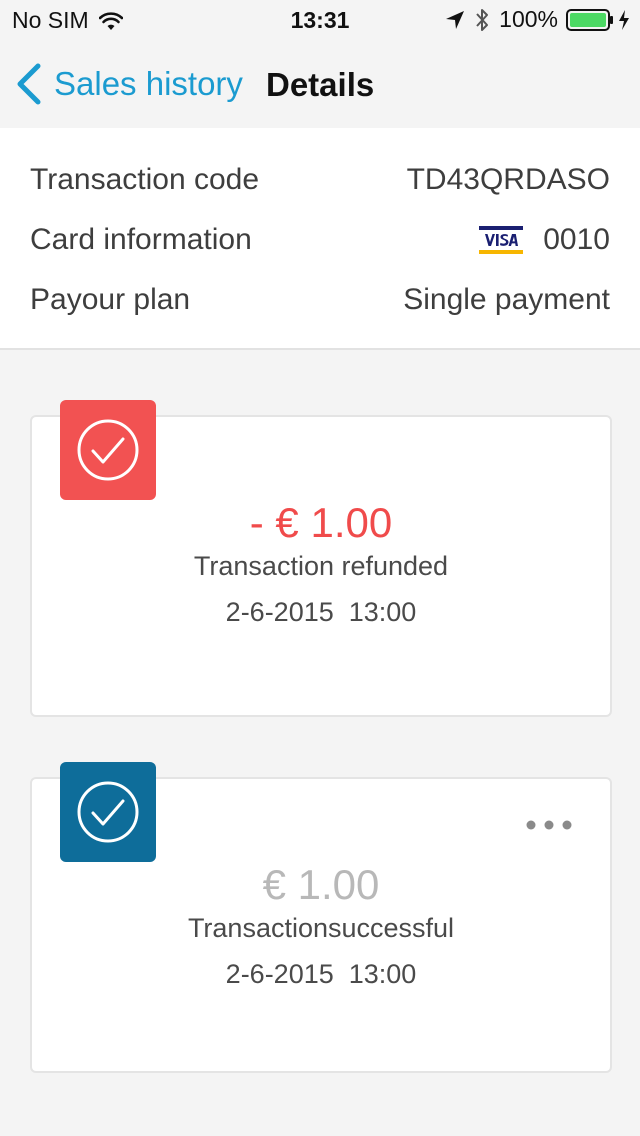 Image resolution: width=640 pixels, height=1136 pixels. What do you see at coordinates (589, 19) in the screenshot?
I see `battery-icon` at bounding box center [589, 19].